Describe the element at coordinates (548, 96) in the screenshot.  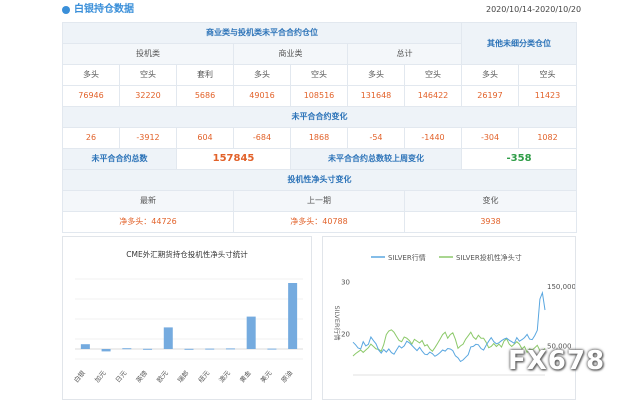
I see `position-value: 11423` at that location.